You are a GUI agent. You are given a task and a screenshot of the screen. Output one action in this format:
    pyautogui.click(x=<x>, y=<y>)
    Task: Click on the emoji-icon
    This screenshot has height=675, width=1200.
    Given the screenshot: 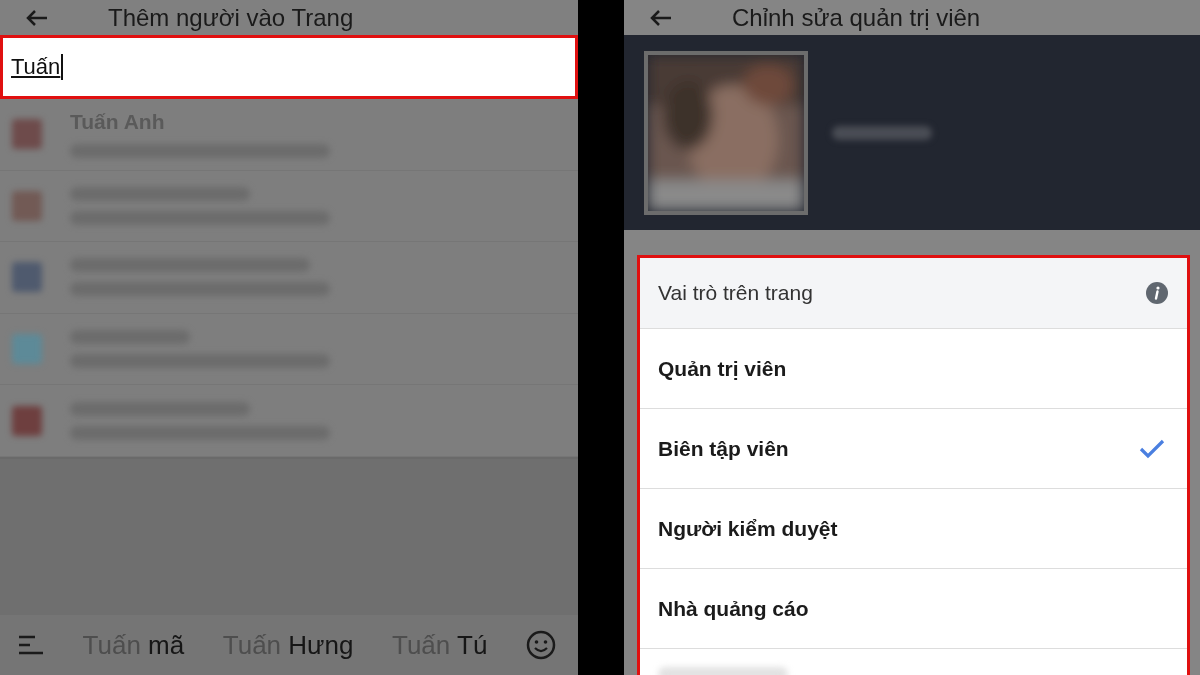 What is the action you would take?
    pyautogui.click(x=540, y=645)
    